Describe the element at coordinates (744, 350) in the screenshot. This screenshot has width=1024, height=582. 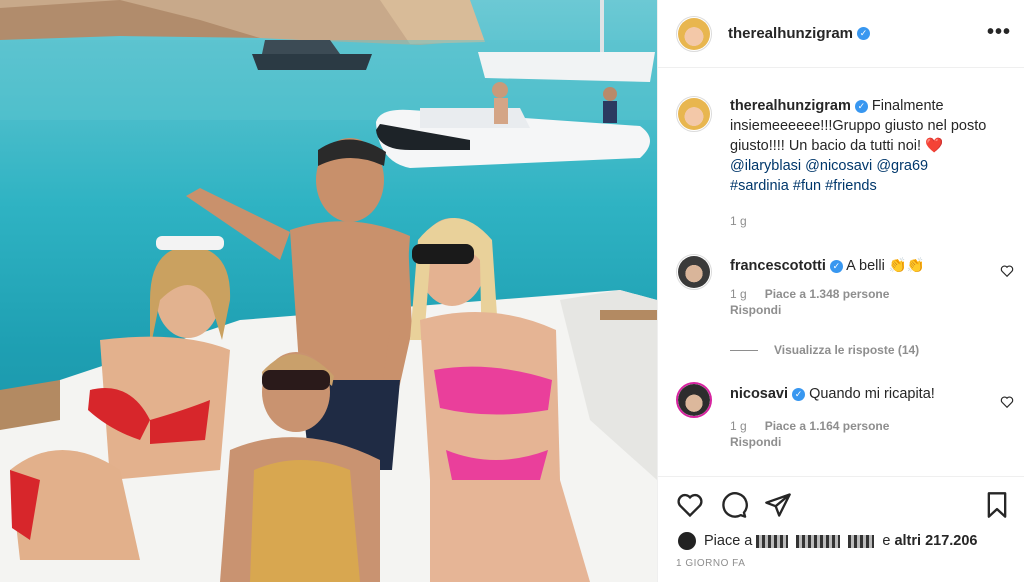
I see `replies-divider-line` at that location.